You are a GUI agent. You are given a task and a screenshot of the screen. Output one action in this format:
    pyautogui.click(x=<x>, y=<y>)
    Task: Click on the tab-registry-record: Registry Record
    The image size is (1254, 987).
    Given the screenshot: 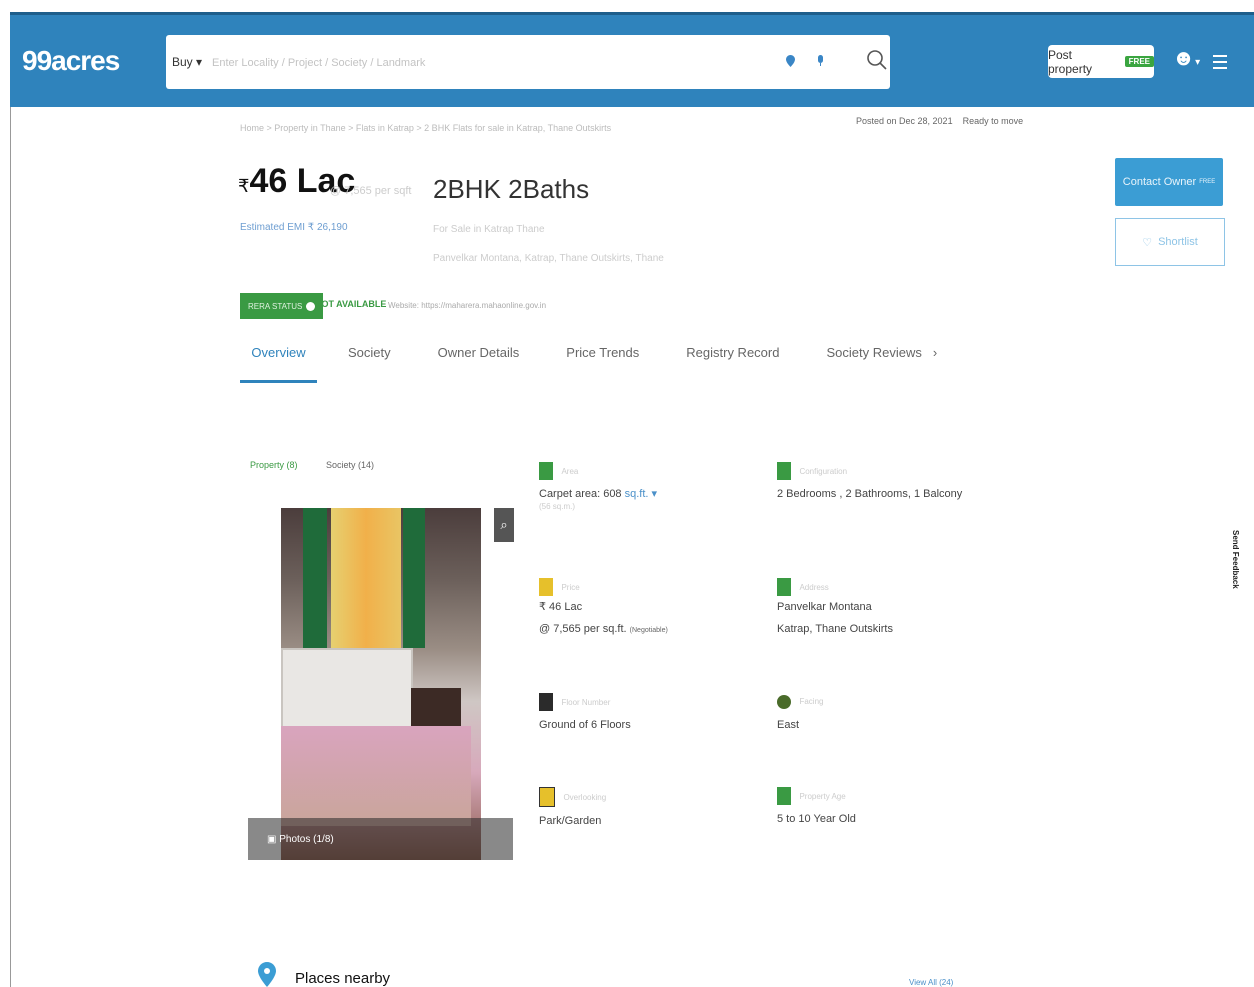 What is the action you would take?
    pyautogui.click(x=732, y=360)
    